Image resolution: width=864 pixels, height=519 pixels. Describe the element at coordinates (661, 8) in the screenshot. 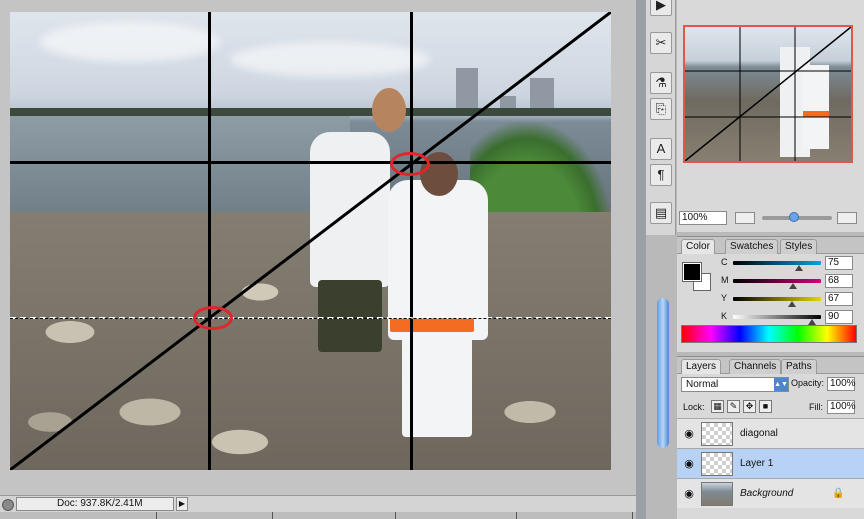

I see `play-icon: ▶` at that location.